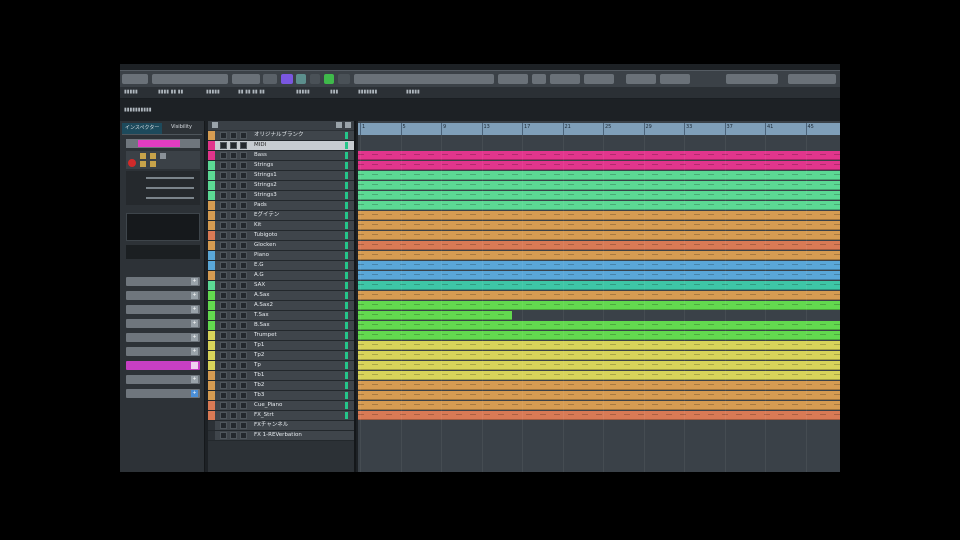  What do you see at coordinates (281, 296) in the screenshot?
I see `track-row: A.Sax` at bounding box center [281, 296].